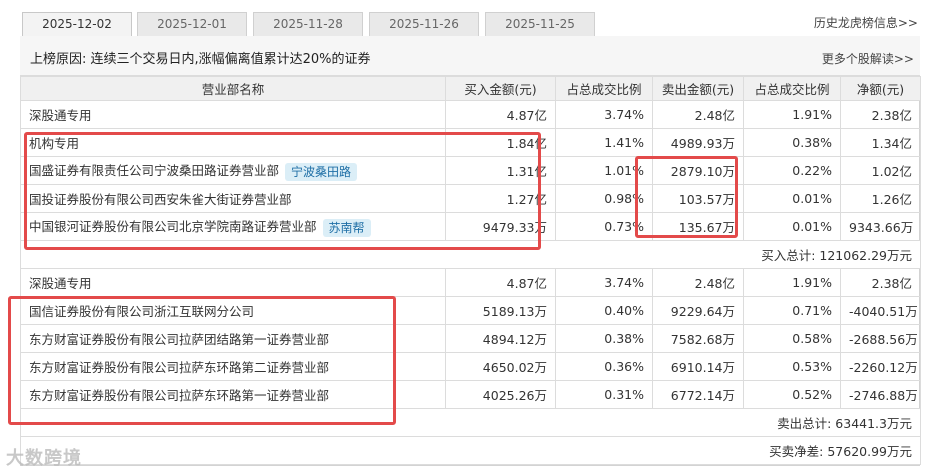  I want to click on buy-total: 买入总计: 121062.29万元, so click(470, 254).